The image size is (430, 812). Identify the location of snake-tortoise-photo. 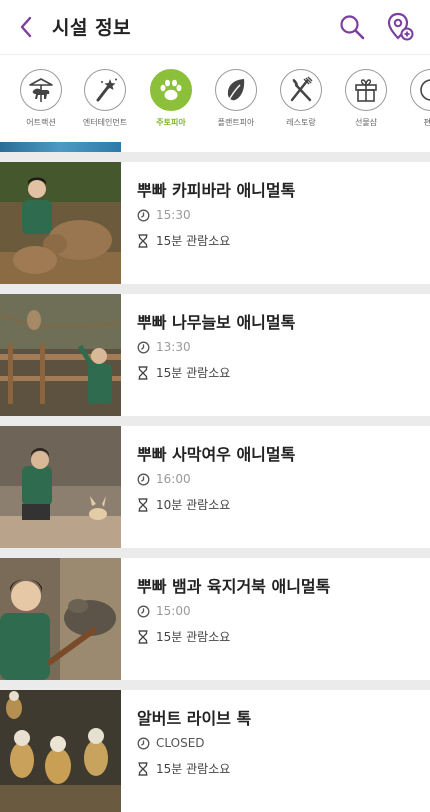
(60, 619).